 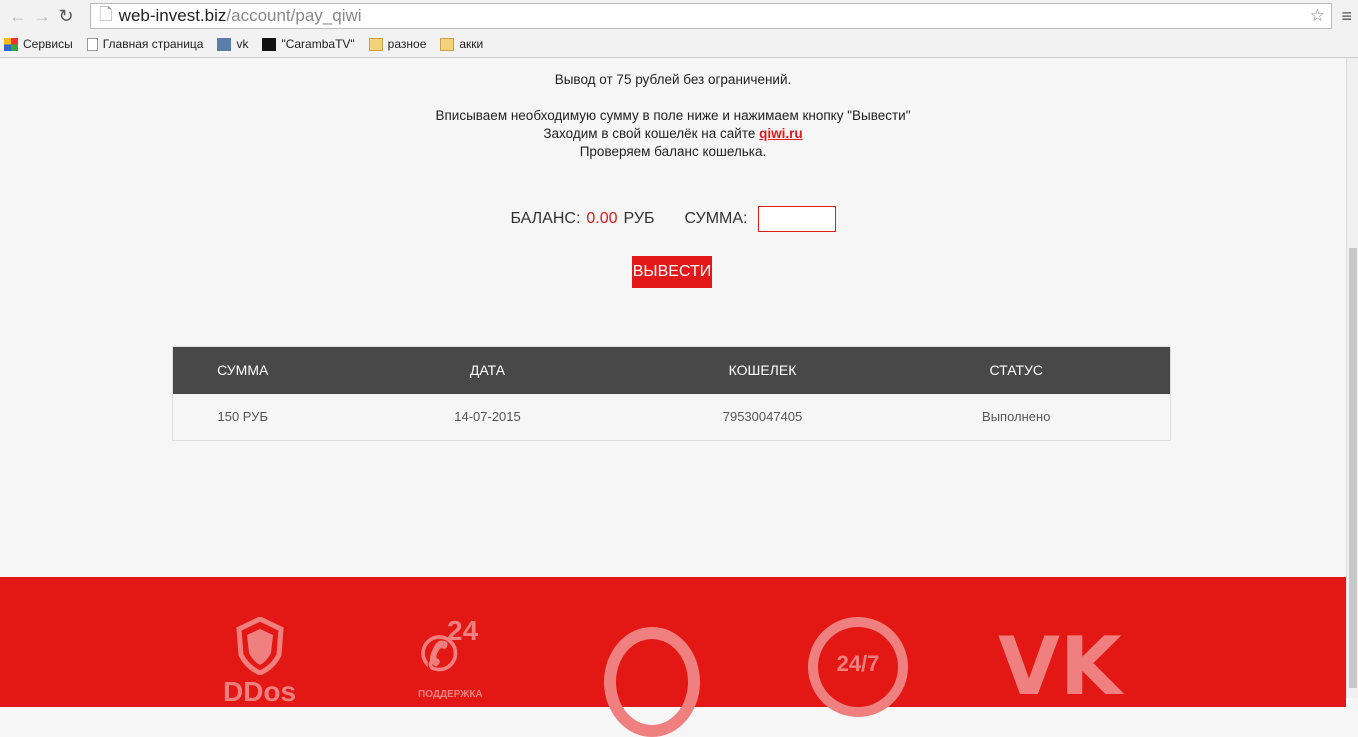 What do you see at coordinates (1016, 417) in the screenshot?
I see `cell-status: Выполнено` at bounding box center [1016, 417].